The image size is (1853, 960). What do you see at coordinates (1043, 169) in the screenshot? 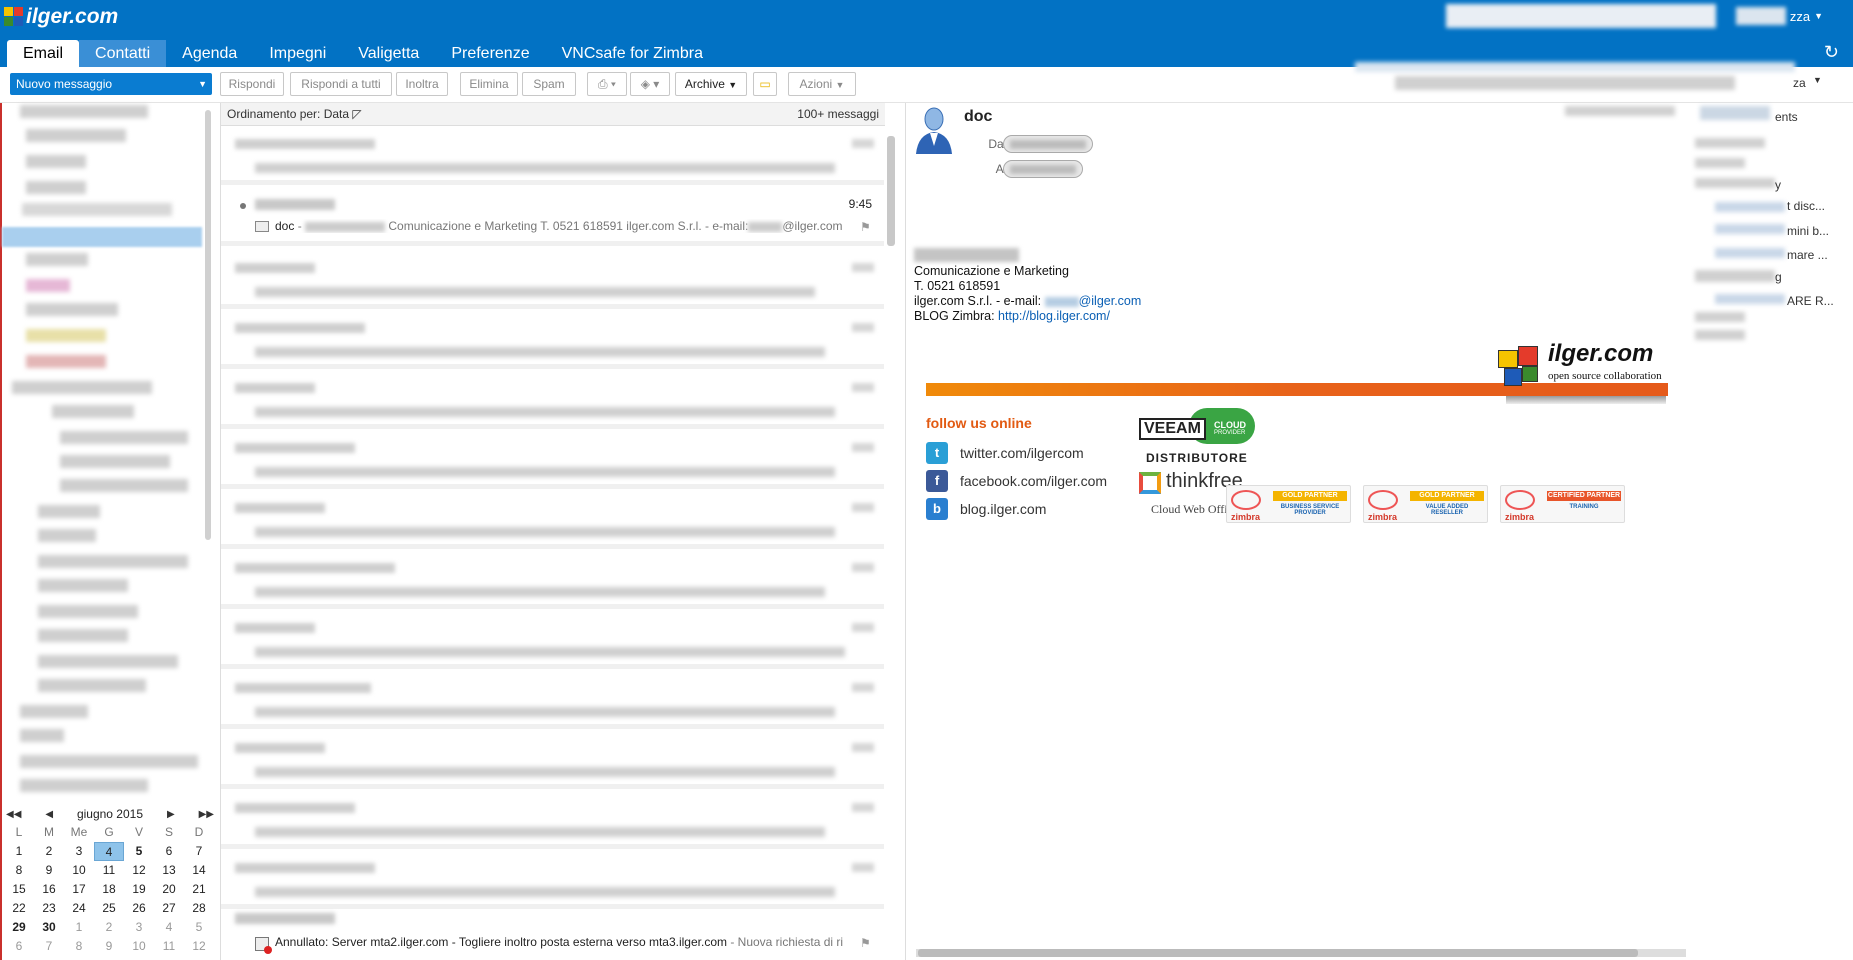
I see `to-address-pill` at bounding box center [1043, 169].